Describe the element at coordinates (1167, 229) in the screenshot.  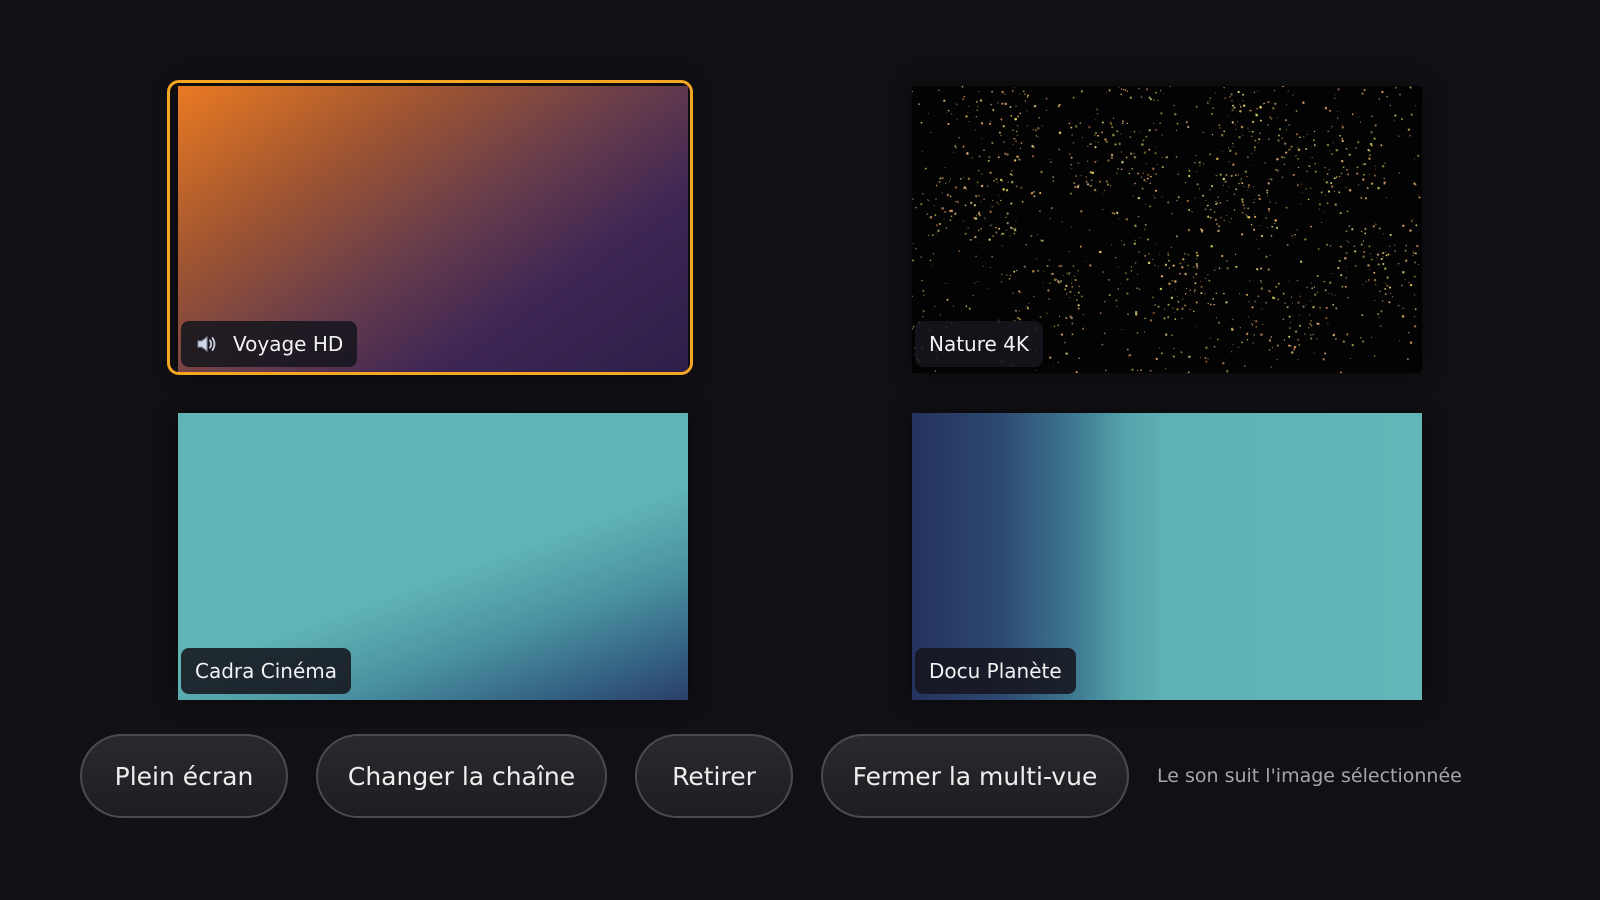
I see `multiview-tile-nature-4k: Nature 4K` at that location.